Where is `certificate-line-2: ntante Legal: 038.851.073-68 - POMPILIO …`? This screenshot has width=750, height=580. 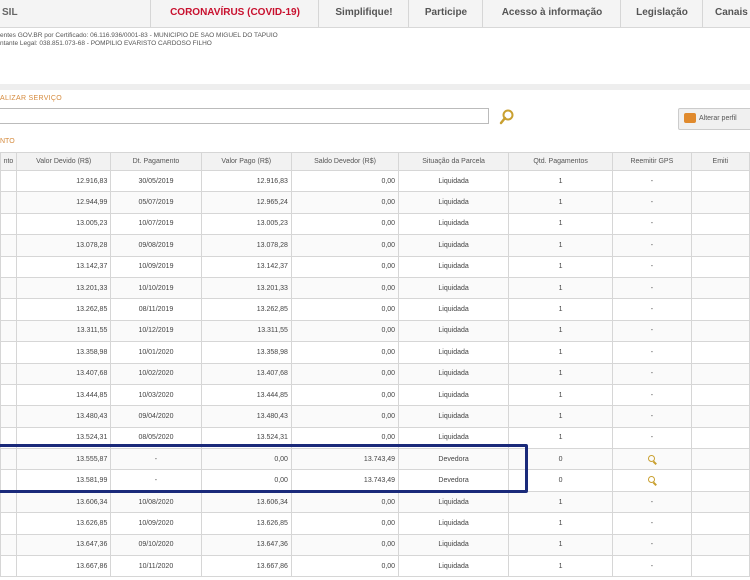
certificate-line-2: ntante Legal: 038.851.073-68 - POMPILIO … is located at coordinates (106, 43).